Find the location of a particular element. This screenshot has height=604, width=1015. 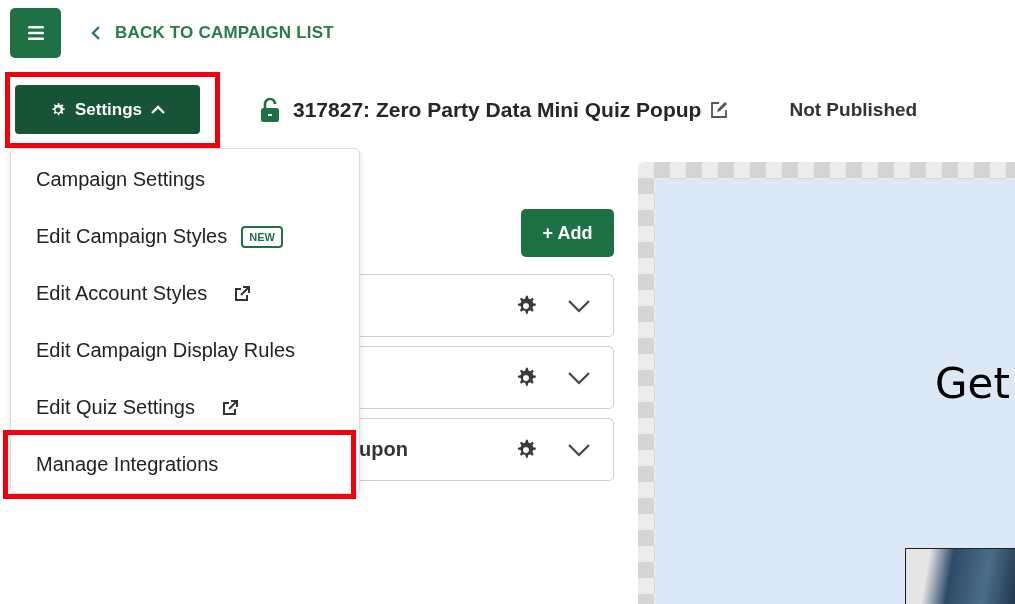

step-title: upon is located at coordinates (383, 449).